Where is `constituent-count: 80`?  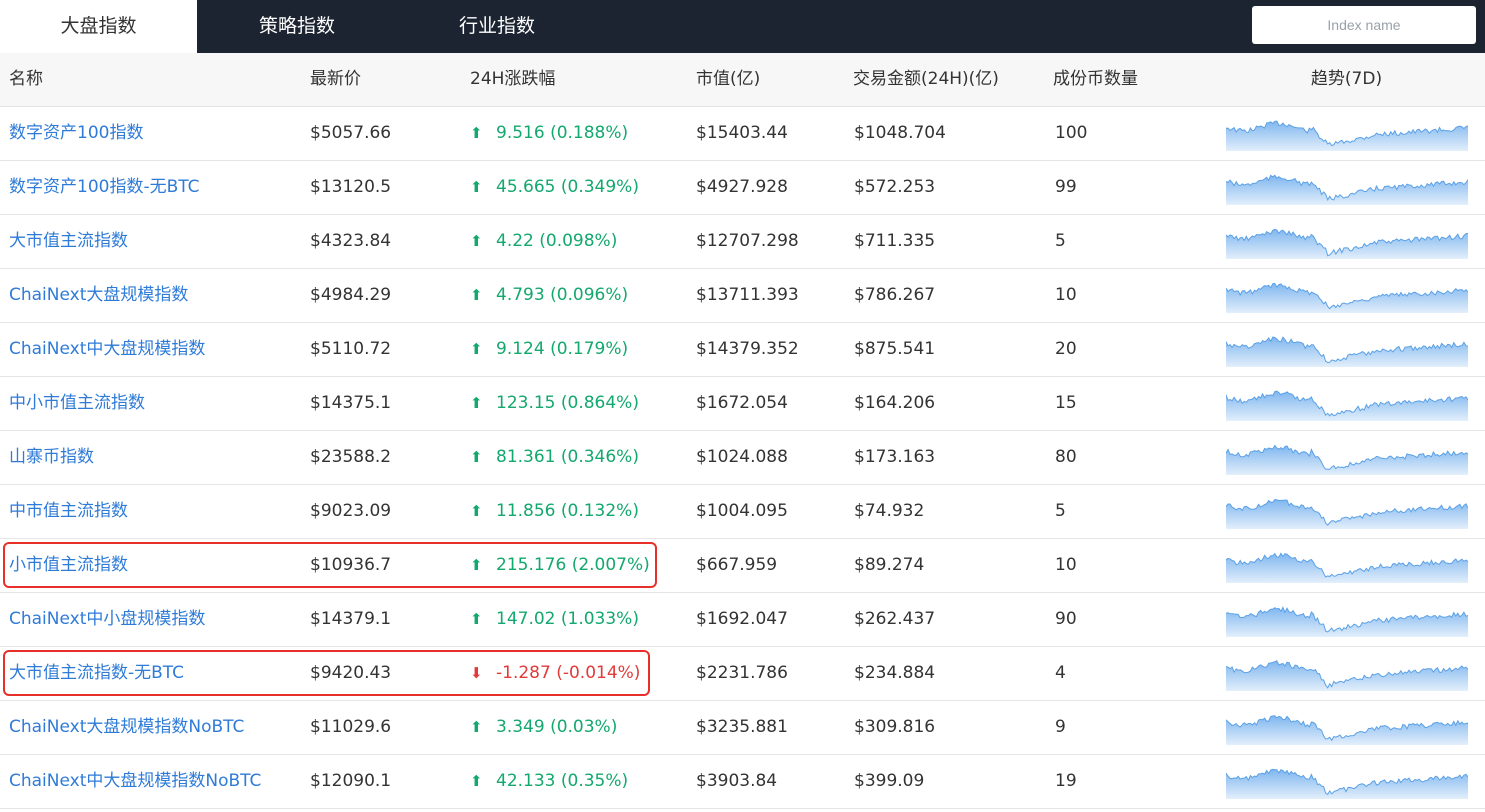
constituent-count: 80 is located at coordinates (1066, 457).